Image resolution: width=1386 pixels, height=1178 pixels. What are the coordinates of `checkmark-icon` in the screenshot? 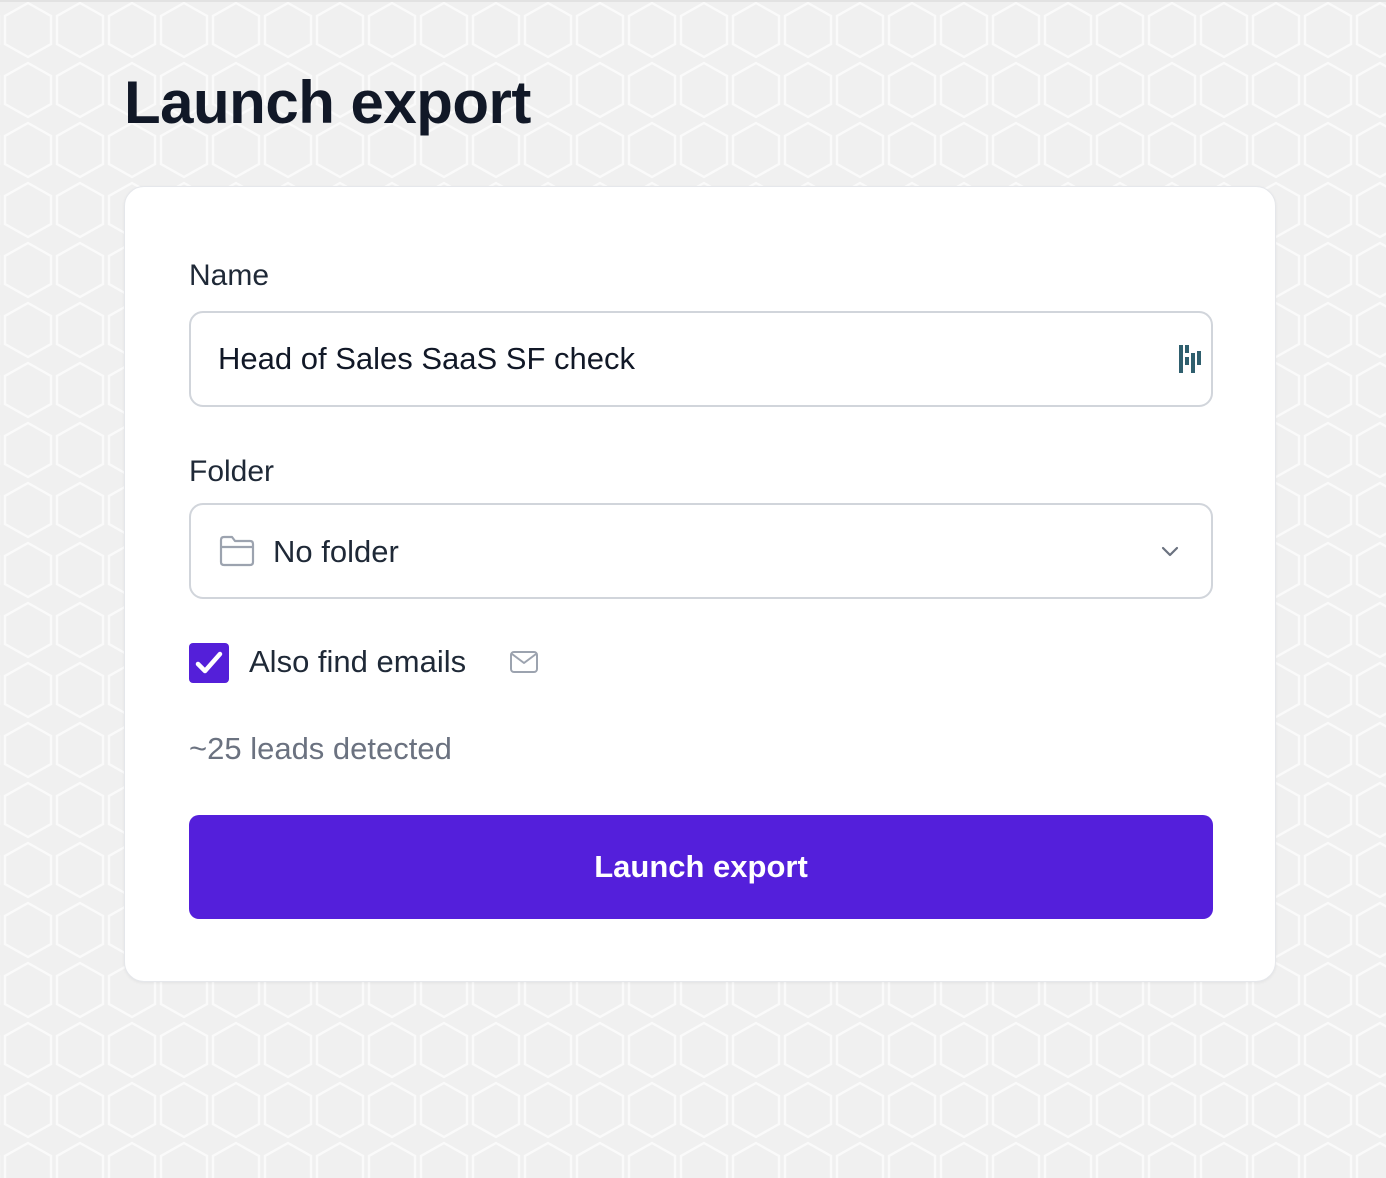 It's located at (209, 662).